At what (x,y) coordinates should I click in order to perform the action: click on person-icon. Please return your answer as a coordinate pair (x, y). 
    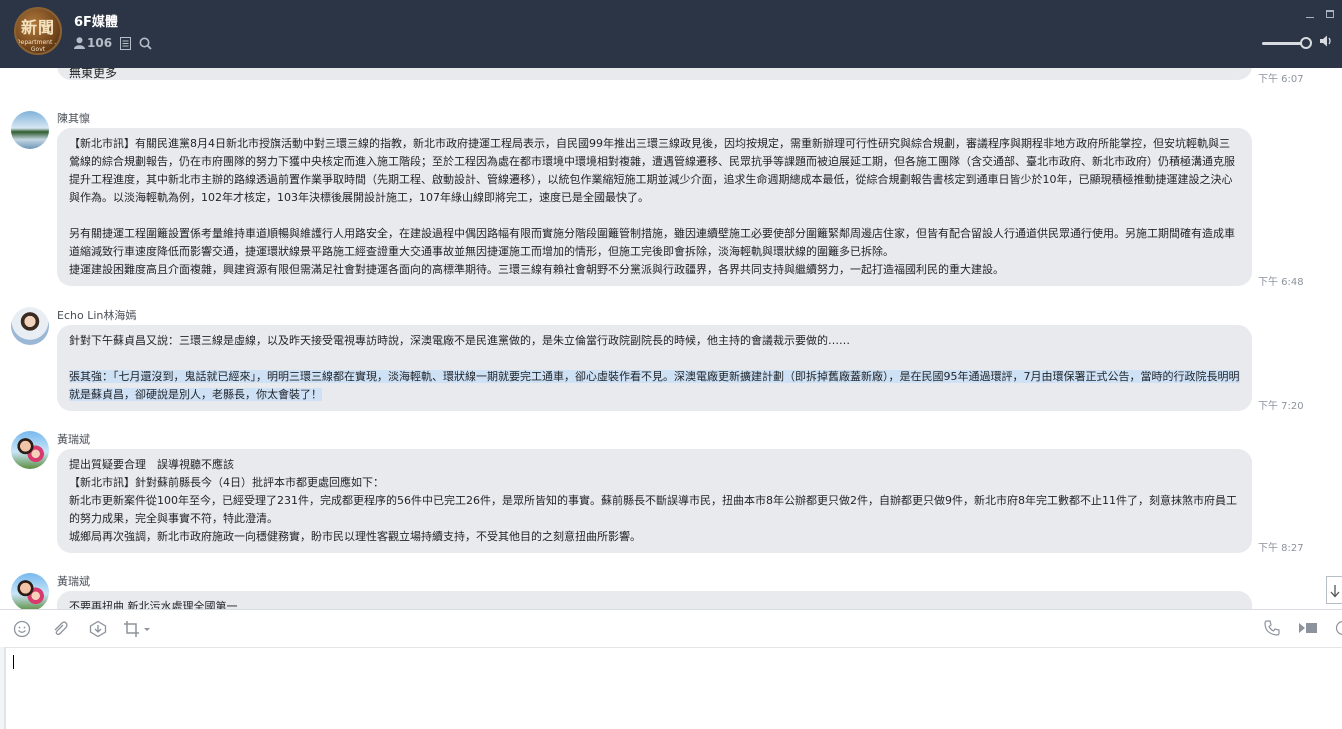
    Looking at the image, I should click on (79, 43).